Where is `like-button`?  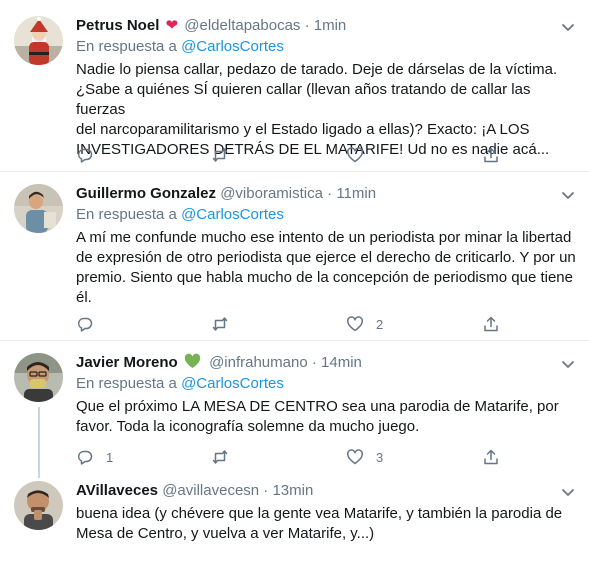 like-button is located at coordinates (361, 155).